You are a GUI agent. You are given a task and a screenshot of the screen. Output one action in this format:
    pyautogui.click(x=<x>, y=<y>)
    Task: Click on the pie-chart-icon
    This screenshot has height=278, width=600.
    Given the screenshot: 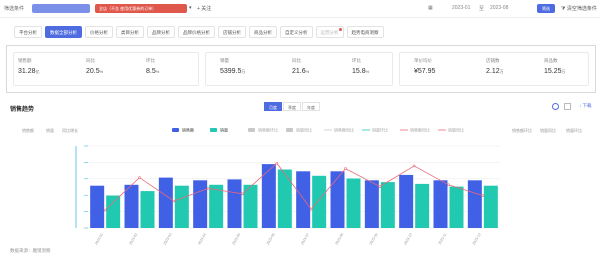 What is the action you would take?
    pyautogui.click(x=555, y=106)
    